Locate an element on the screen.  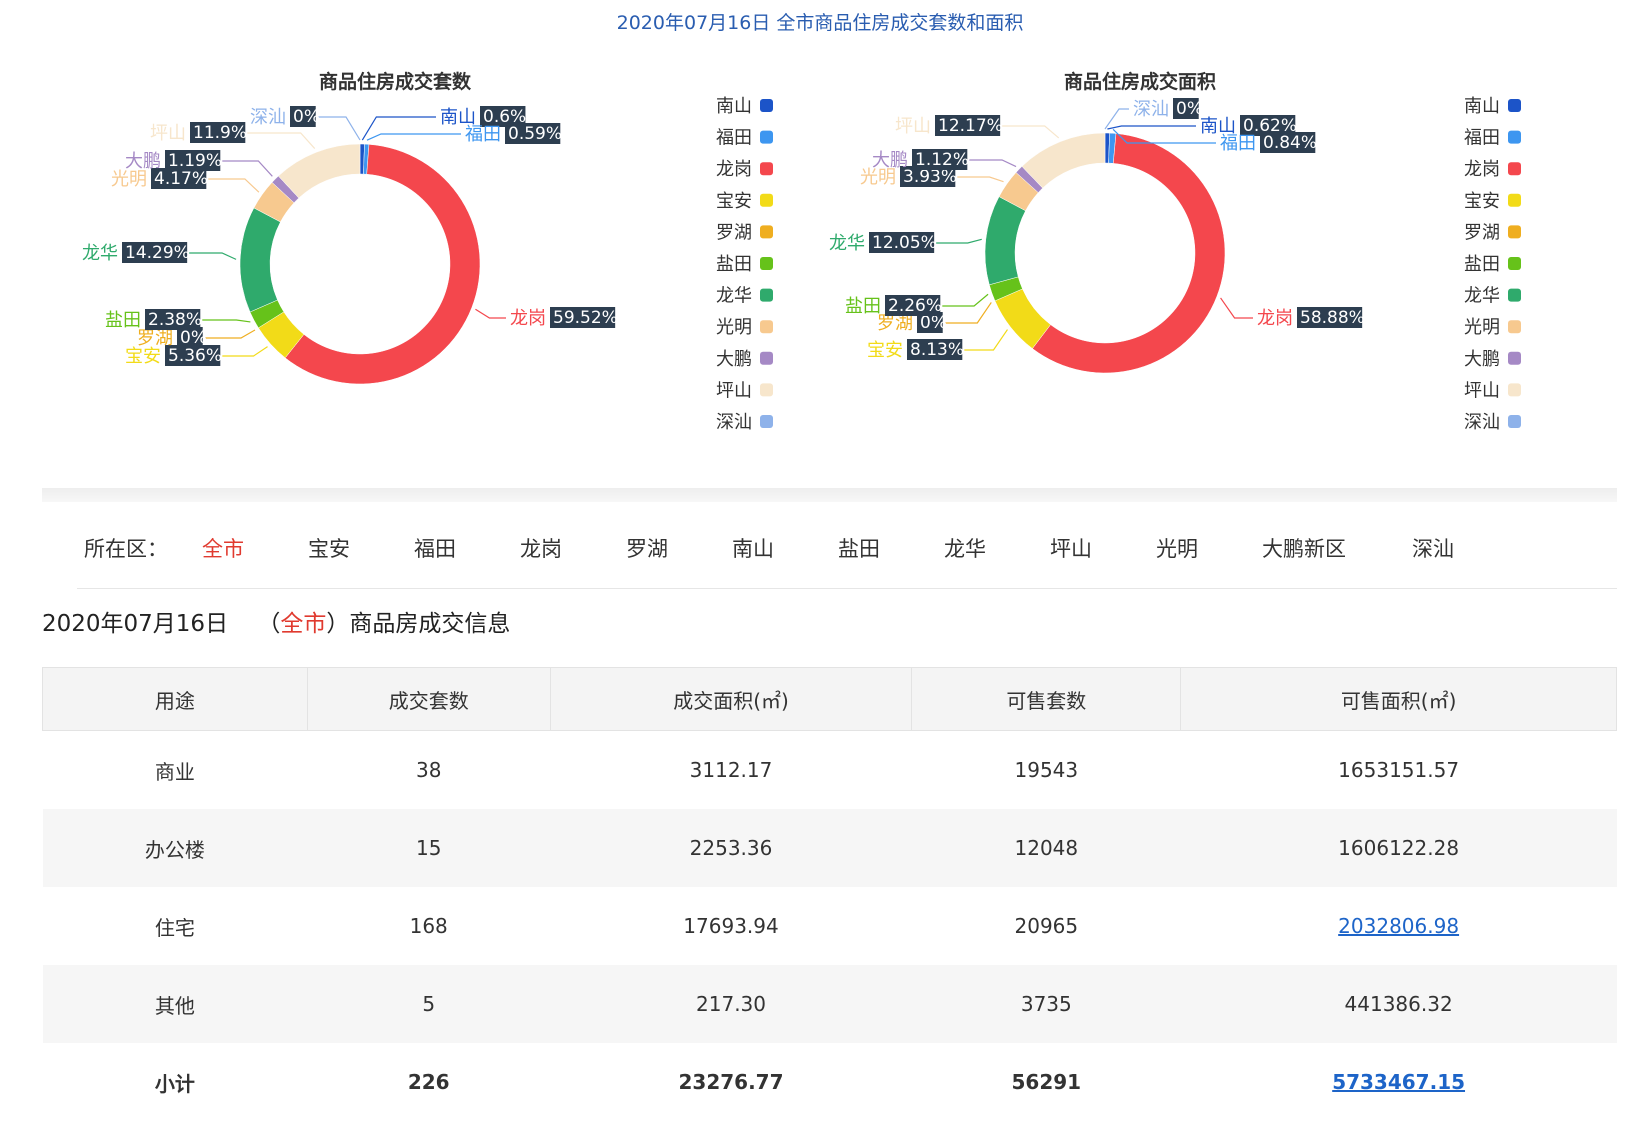
available-area-link: 2032806.98 is located at coordinates (1398, 926).